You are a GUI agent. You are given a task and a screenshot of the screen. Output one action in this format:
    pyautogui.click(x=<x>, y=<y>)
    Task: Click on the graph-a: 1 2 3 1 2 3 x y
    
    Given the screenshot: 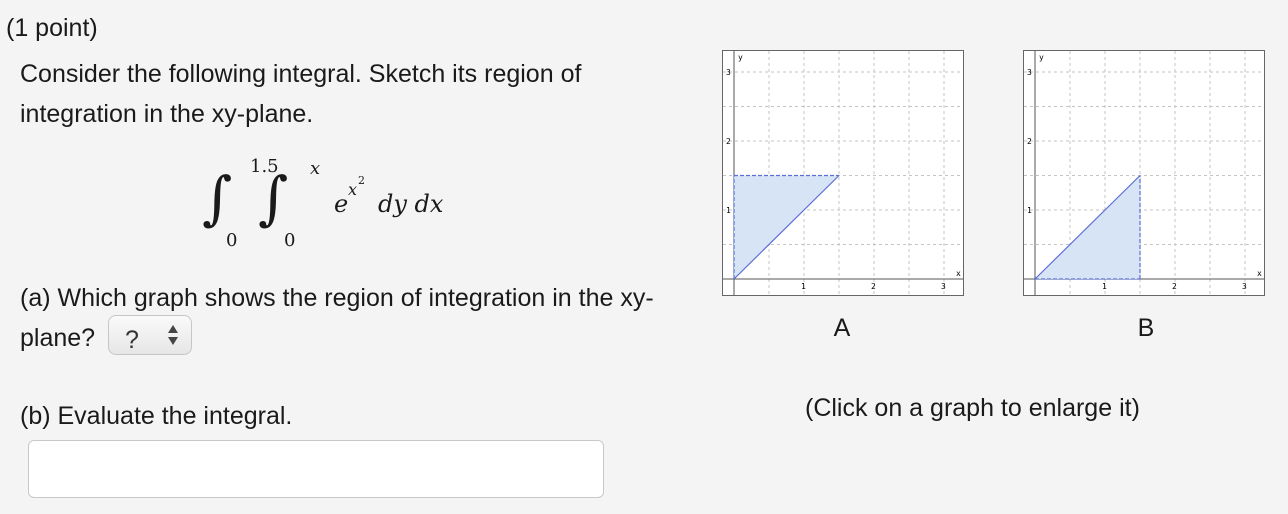 What is the action you would take?
    pyautogui.click(x=843, y=173)
    